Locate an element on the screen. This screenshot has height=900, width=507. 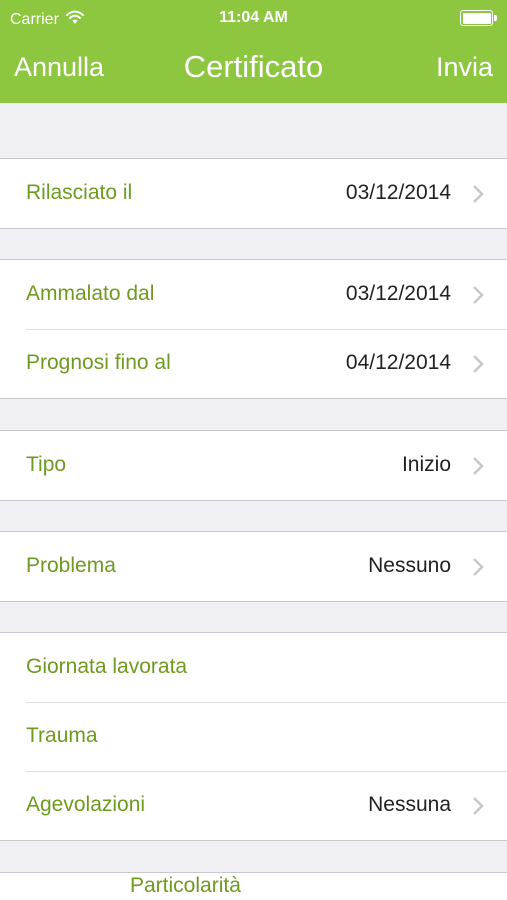
row-sick-from: Ammalato dal 03/12/2014 is located at coordinates (253, 294).